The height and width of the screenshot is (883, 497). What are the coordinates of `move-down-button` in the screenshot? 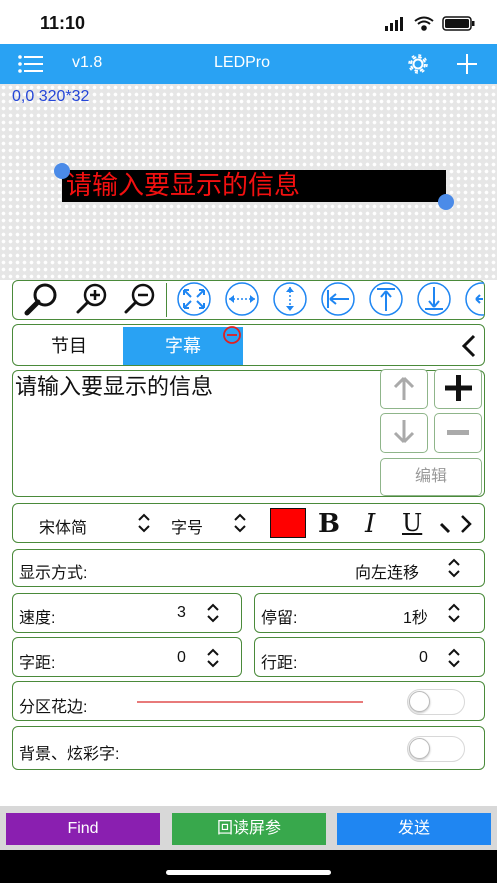 It's located at (404, 433).